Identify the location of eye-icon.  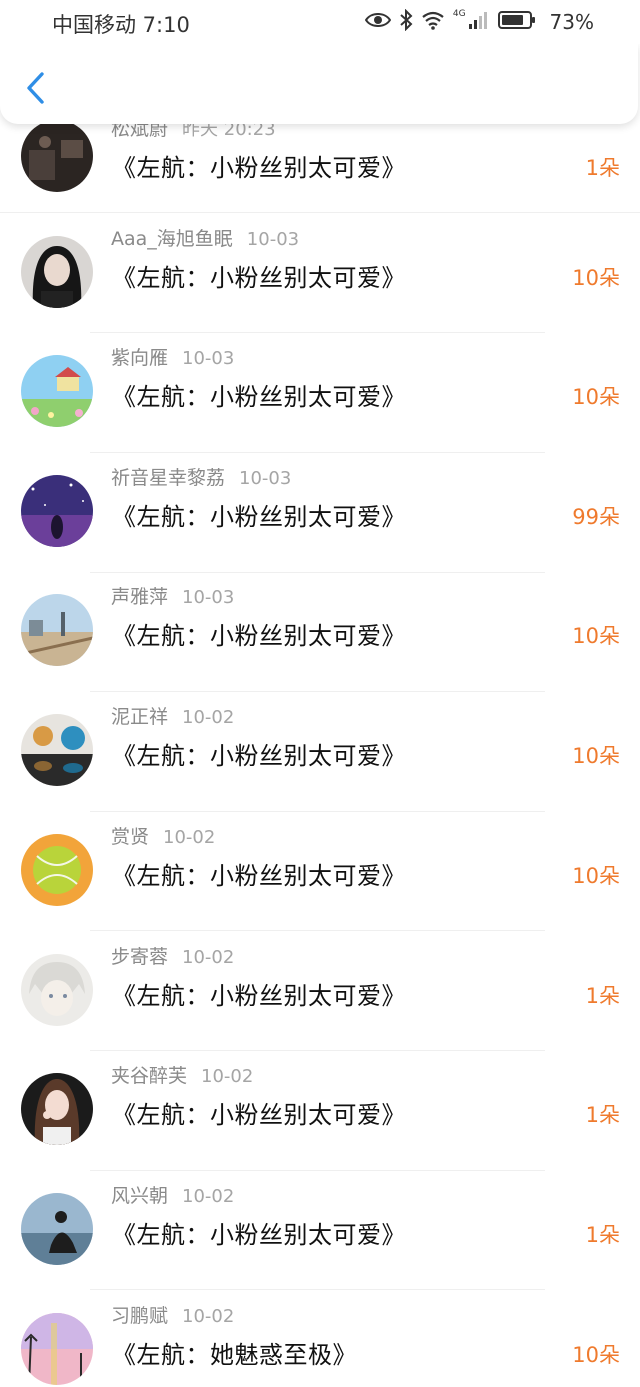
(378, 22).